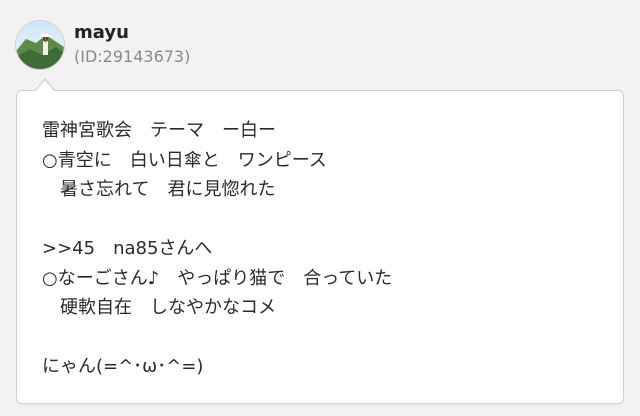  Describe the element at coordinates (184, 160) in the screenshot. I see `post-line-poem-1a: ○青空に 白い日傘と ワンピース` at that location.